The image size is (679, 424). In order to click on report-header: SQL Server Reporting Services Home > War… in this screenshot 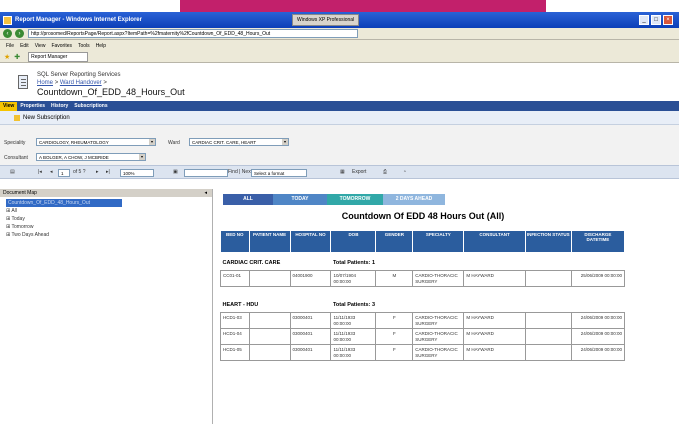, I will do `click(339, 82)`.